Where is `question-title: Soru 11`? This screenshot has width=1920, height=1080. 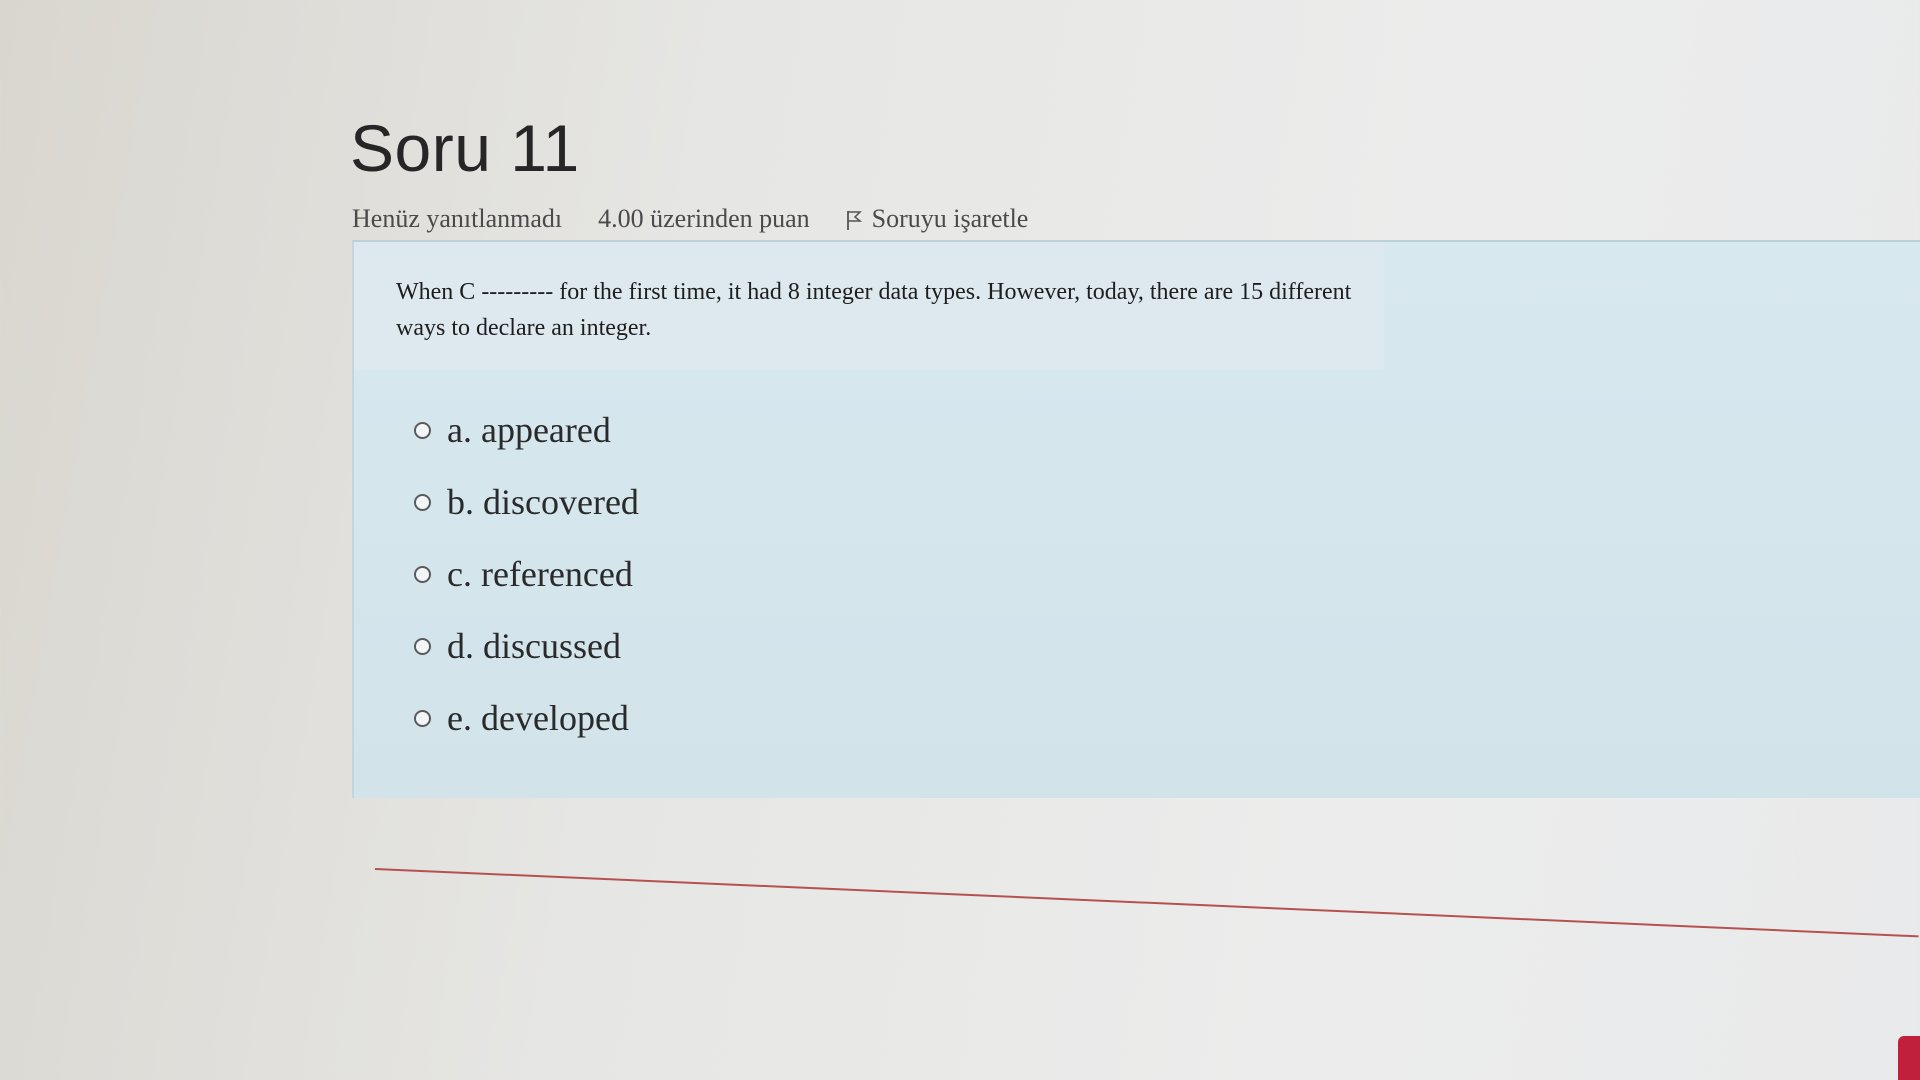
question-title: Soru 11 is located at coordinates (465, 148).